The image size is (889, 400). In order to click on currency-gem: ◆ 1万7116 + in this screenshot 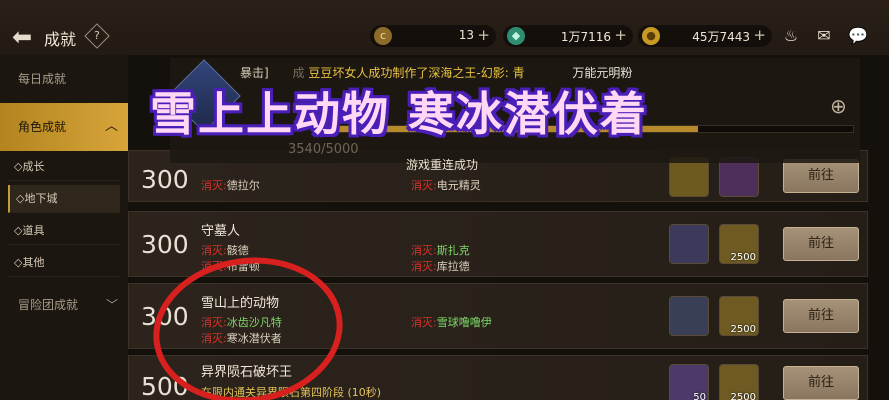, I will do `click(568, 36)`.